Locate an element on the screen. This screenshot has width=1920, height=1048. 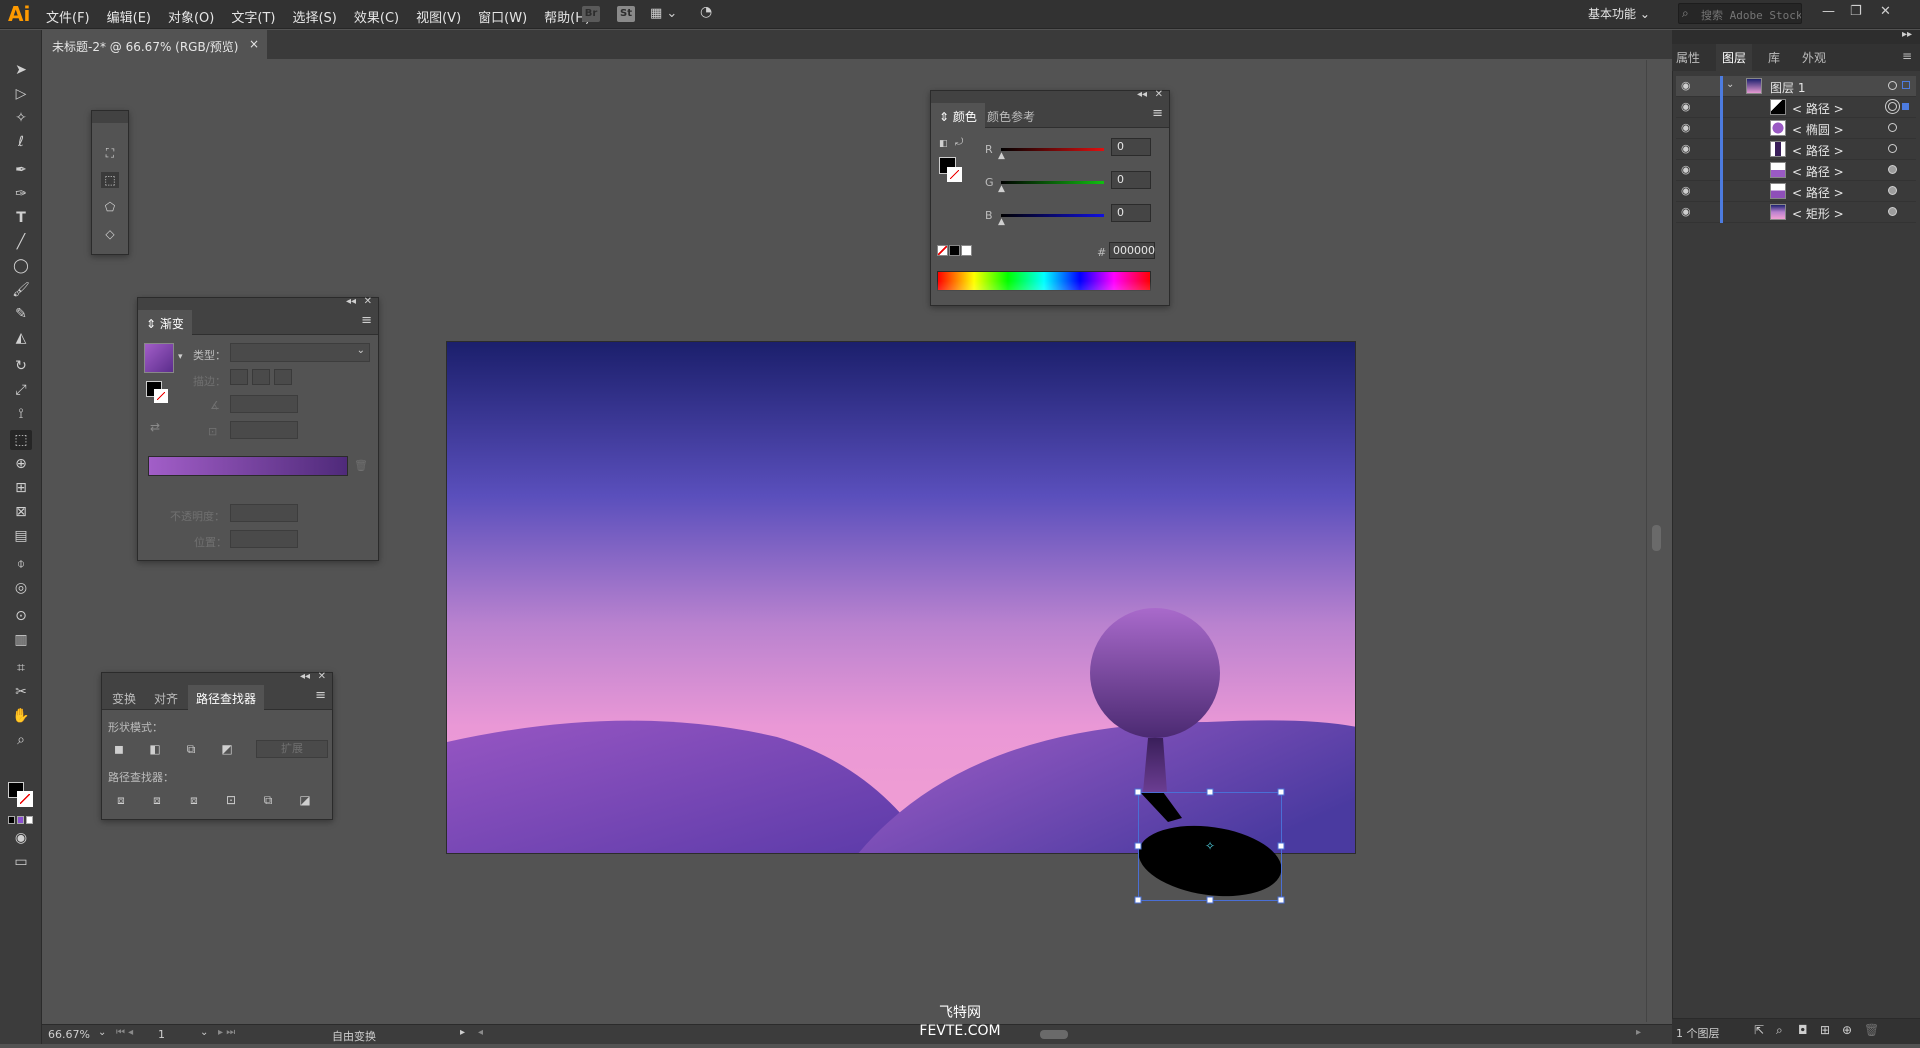
layer-row: ◉ < 椭圆 > is located at coordinates (1796, 128).